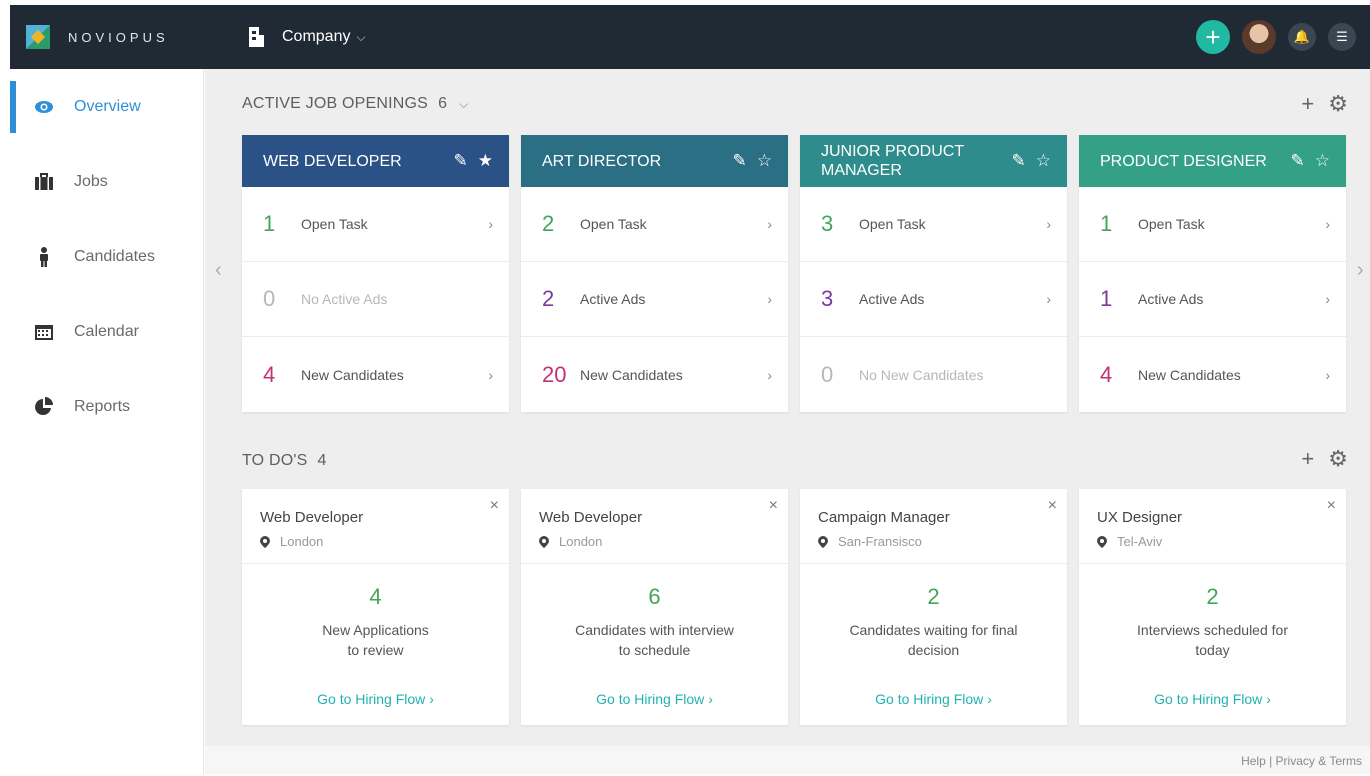 The width and height of the screenshot is (1370, 776). Describe the element at coordinates (827, 298) in the screenshot. I see `active-ads-count: 3` at that location.